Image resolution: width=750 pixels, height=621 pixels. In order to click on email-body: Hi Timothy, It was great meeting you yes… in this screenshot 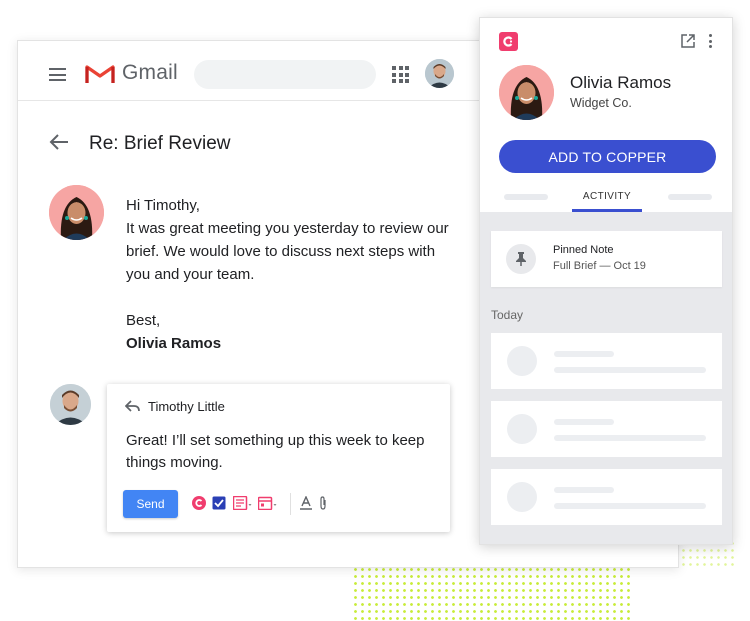, I will do `click(291, 274)`.